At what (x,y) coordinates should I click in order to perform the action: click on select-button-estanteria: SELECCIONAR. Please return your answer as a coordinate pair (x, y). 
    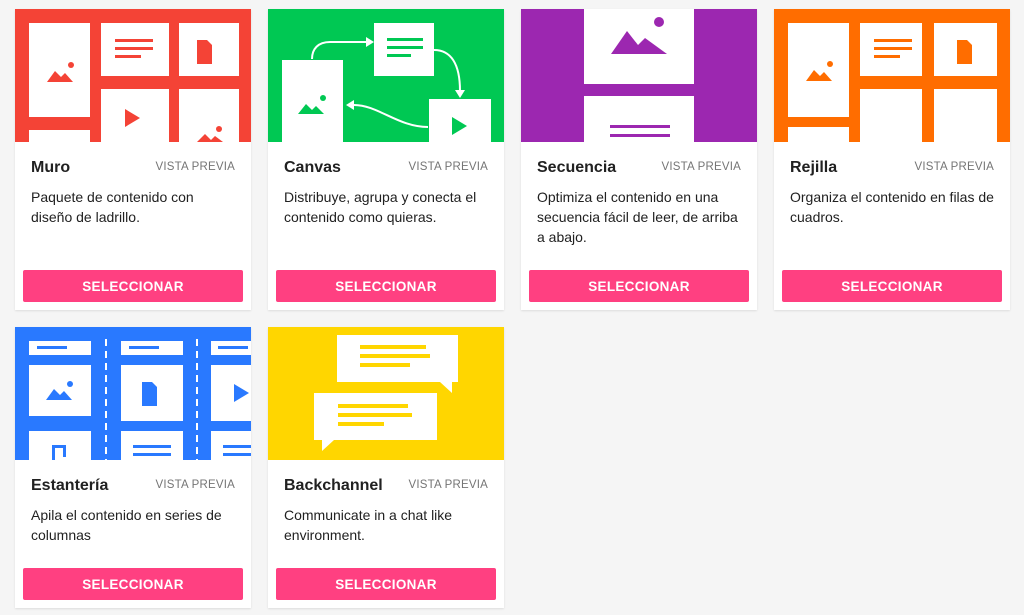
    Looking at the image, I should click on (133, 584).